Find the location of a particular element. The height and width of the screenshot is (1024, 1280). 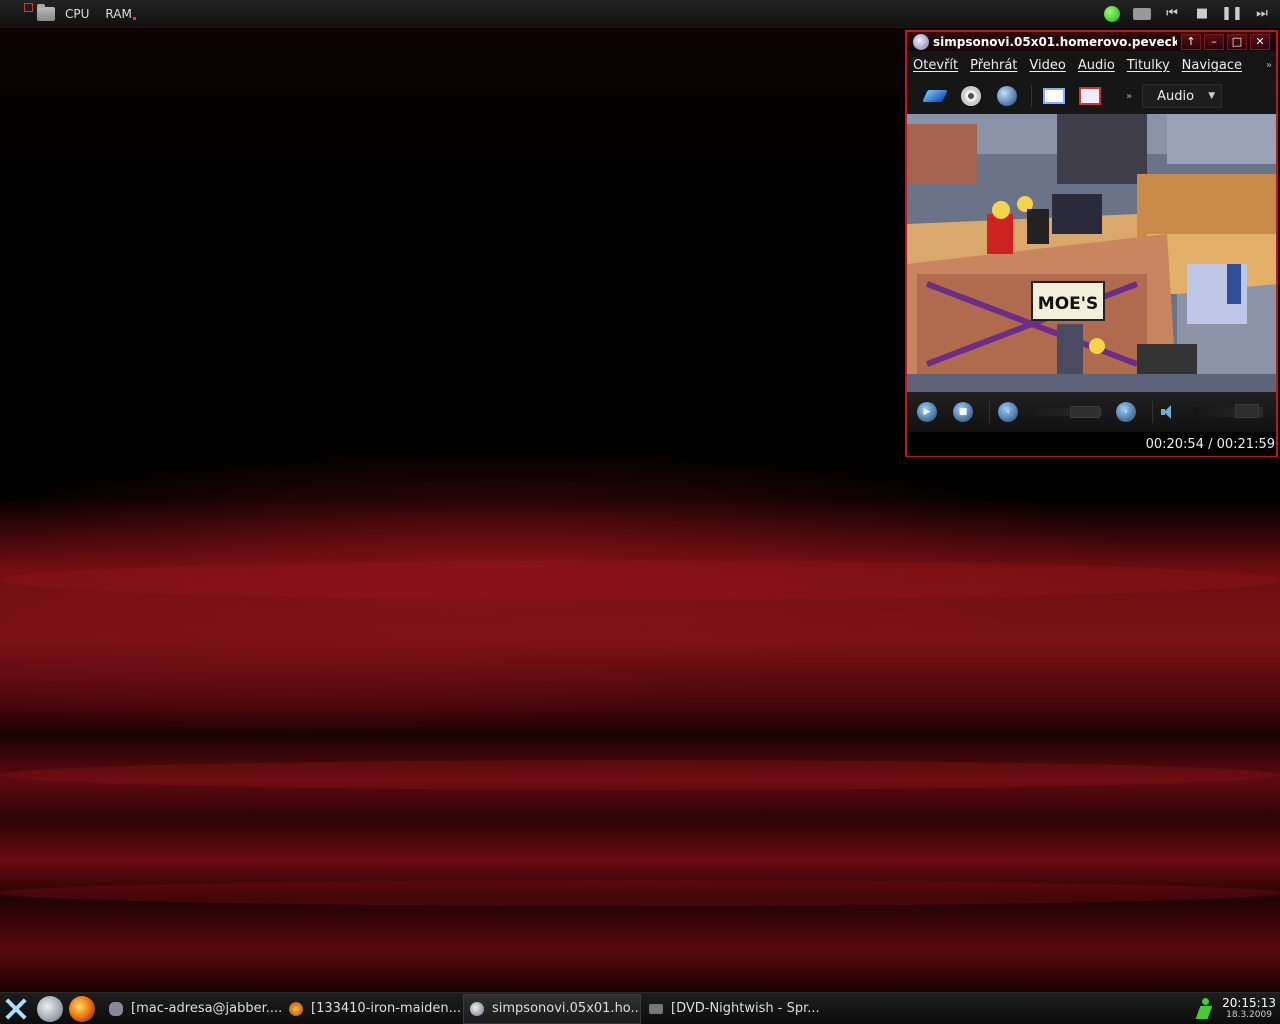

maximize-button: □ is located at coordinates (1237, 41).